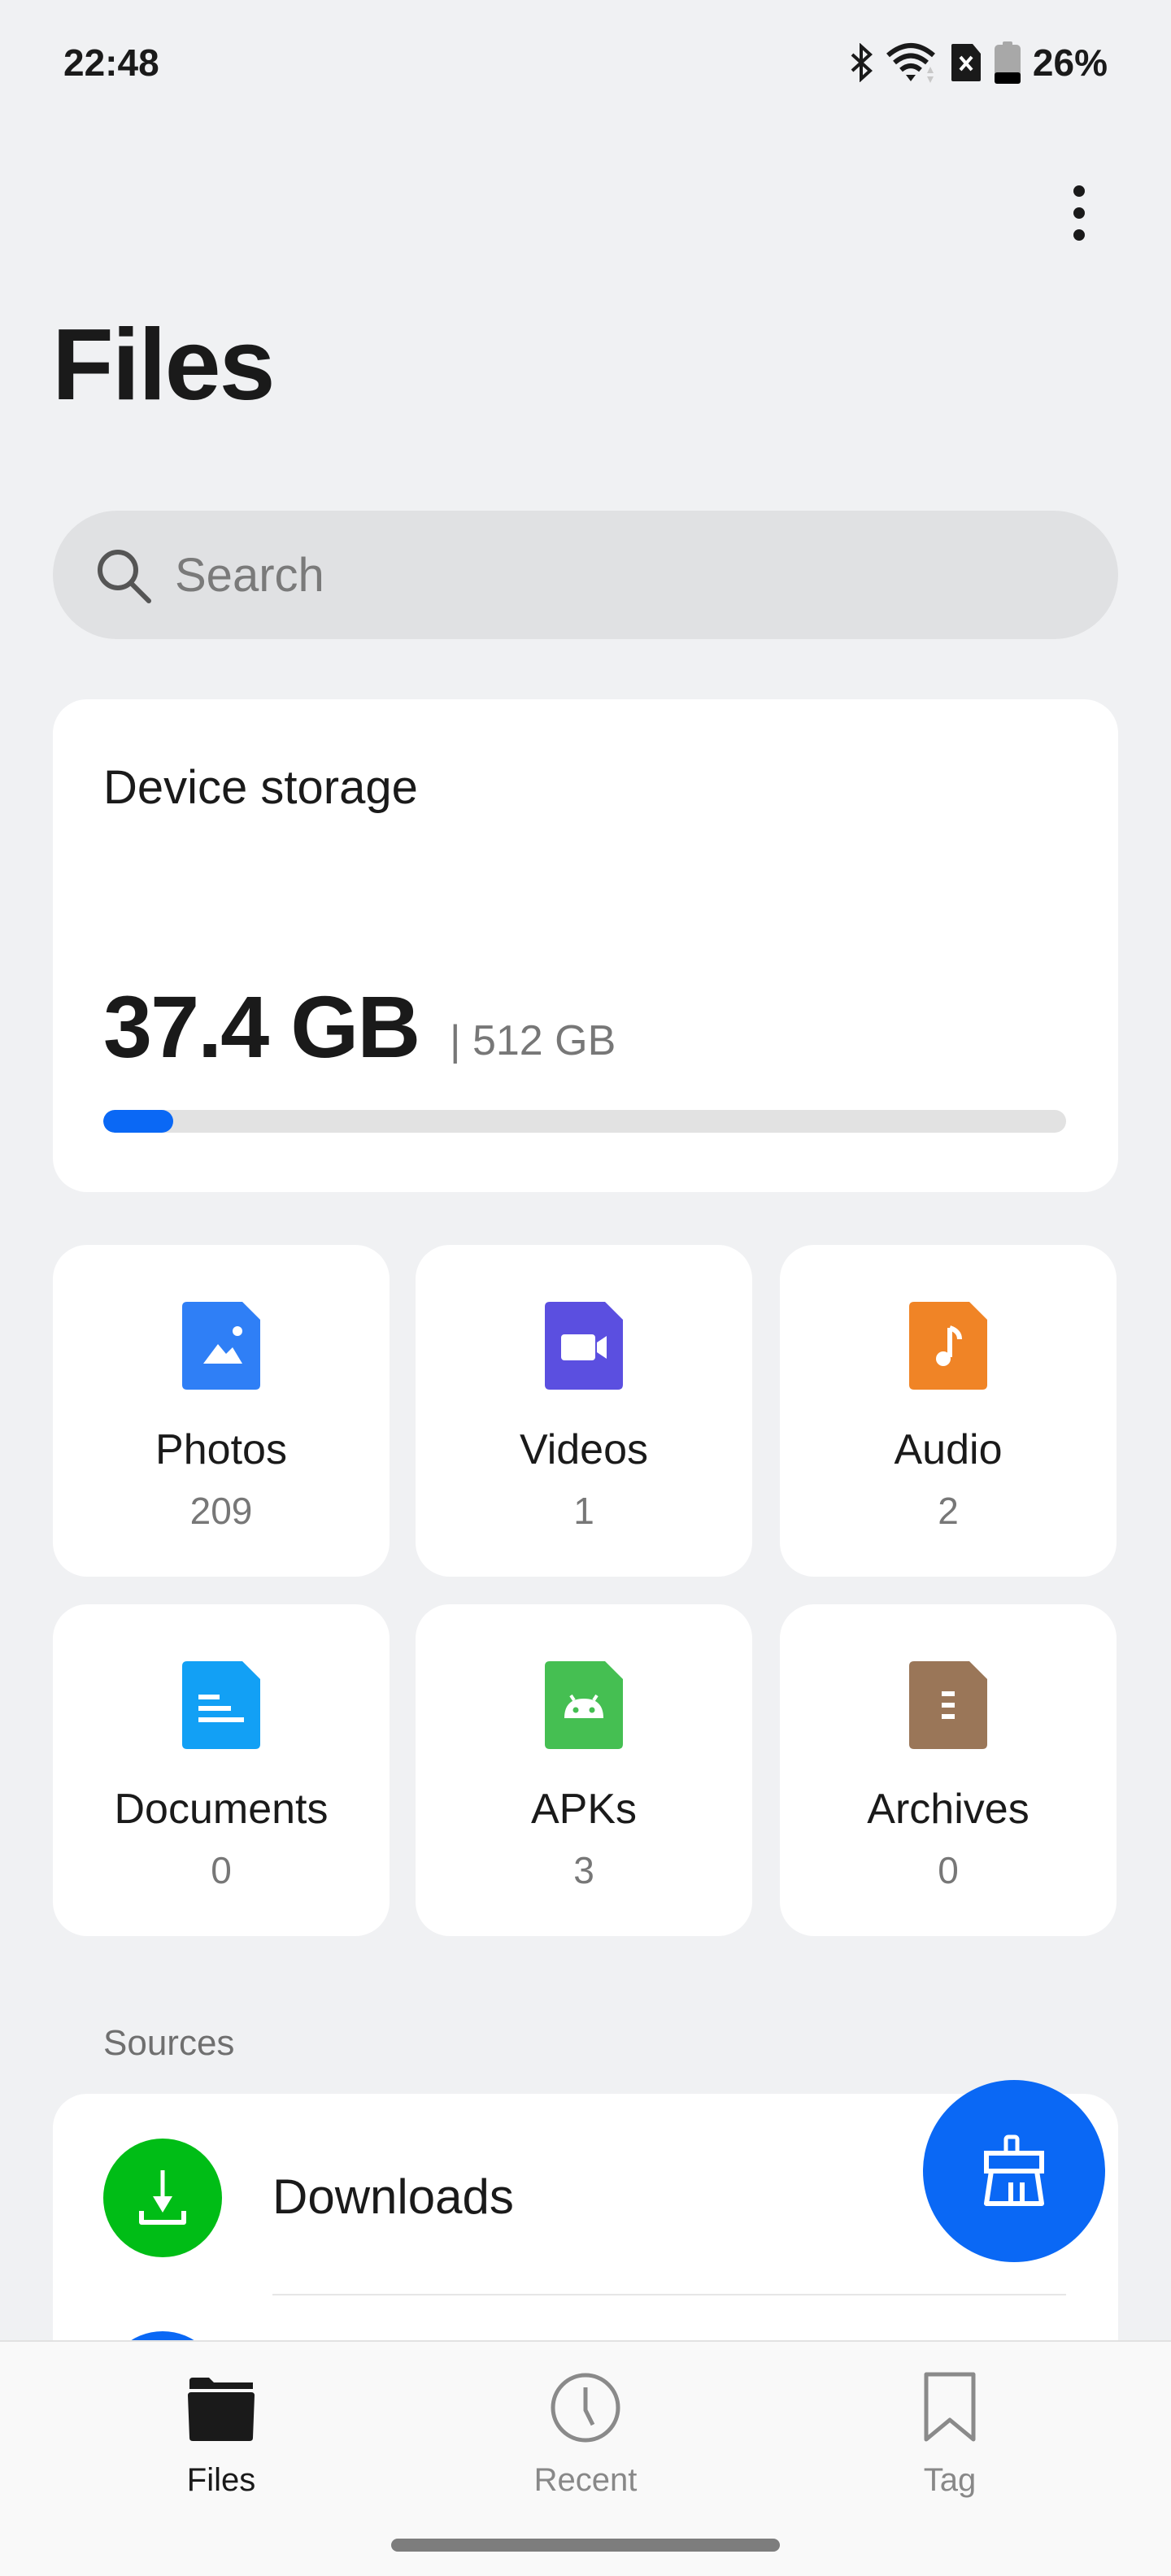 This screenshot has width=1171, height=2576. I want to click on music-icon, so click(948, 1346).